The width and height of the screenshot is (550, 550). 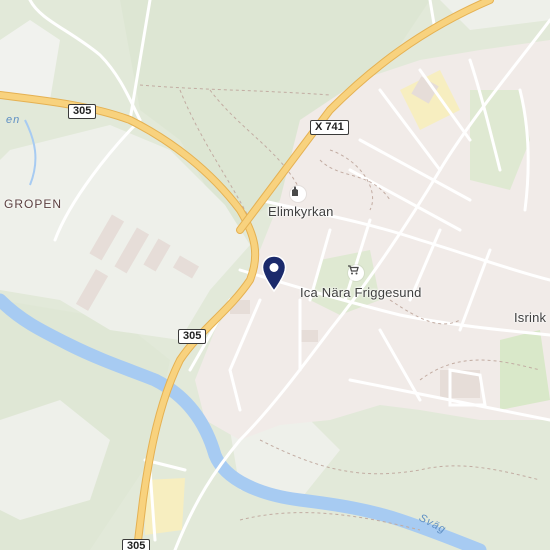 I want to click on road-shield-305-top: 305, so click(x=82, y=111).